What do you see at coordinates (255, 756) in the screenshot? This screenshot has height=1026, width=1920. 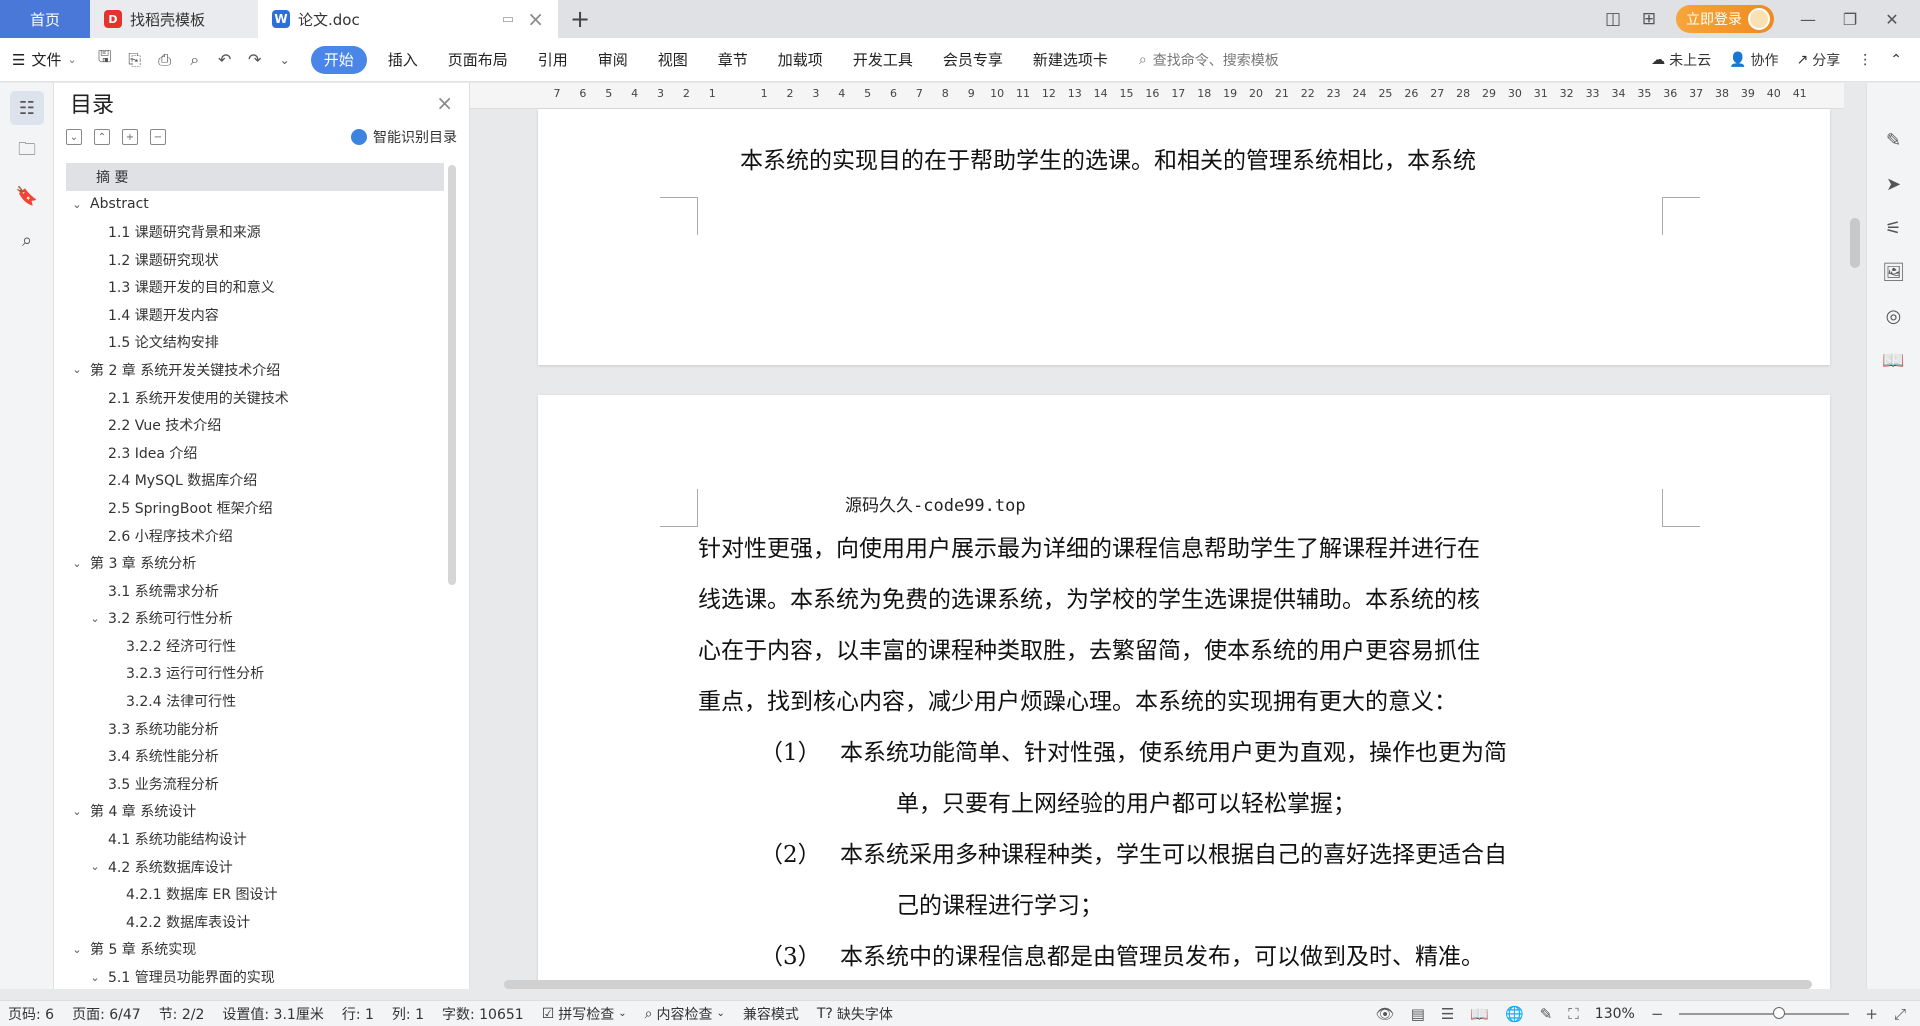 I see `toc-item: 3.4 系统性能分析` at bounding box center [255, 756].